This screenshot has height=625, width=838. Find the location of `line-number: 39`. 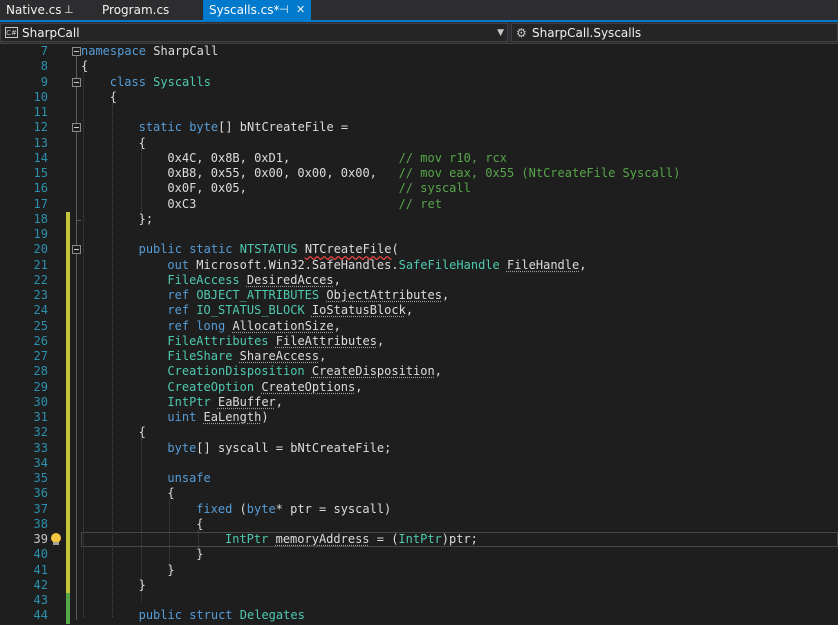

line-number: 39 is located at coordinates (40, 539).